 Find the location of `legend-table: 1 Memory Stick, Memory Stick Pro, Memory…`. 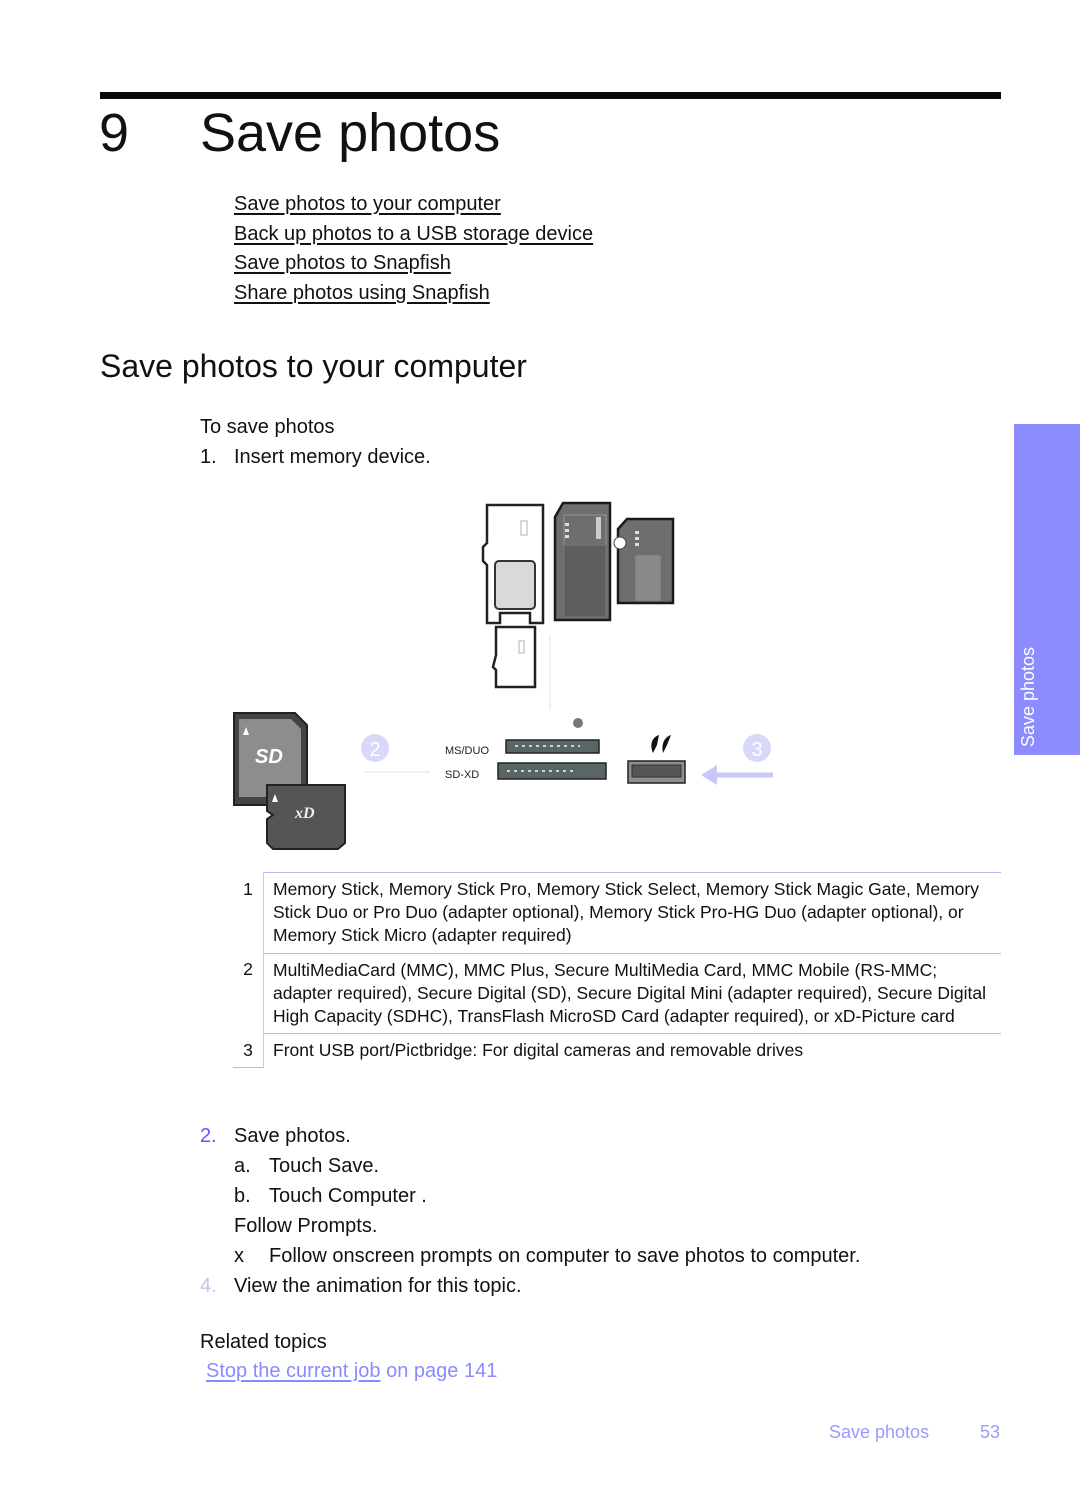

legend-table: 1 Memory Stick, Memory Stick Pro, Memory… is located at coordinates (617, 970).